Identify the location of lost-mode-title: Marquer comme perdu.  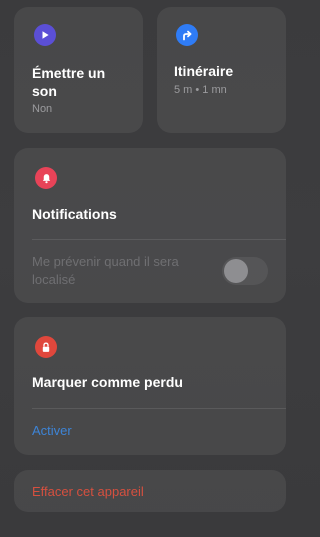
(107, 382).